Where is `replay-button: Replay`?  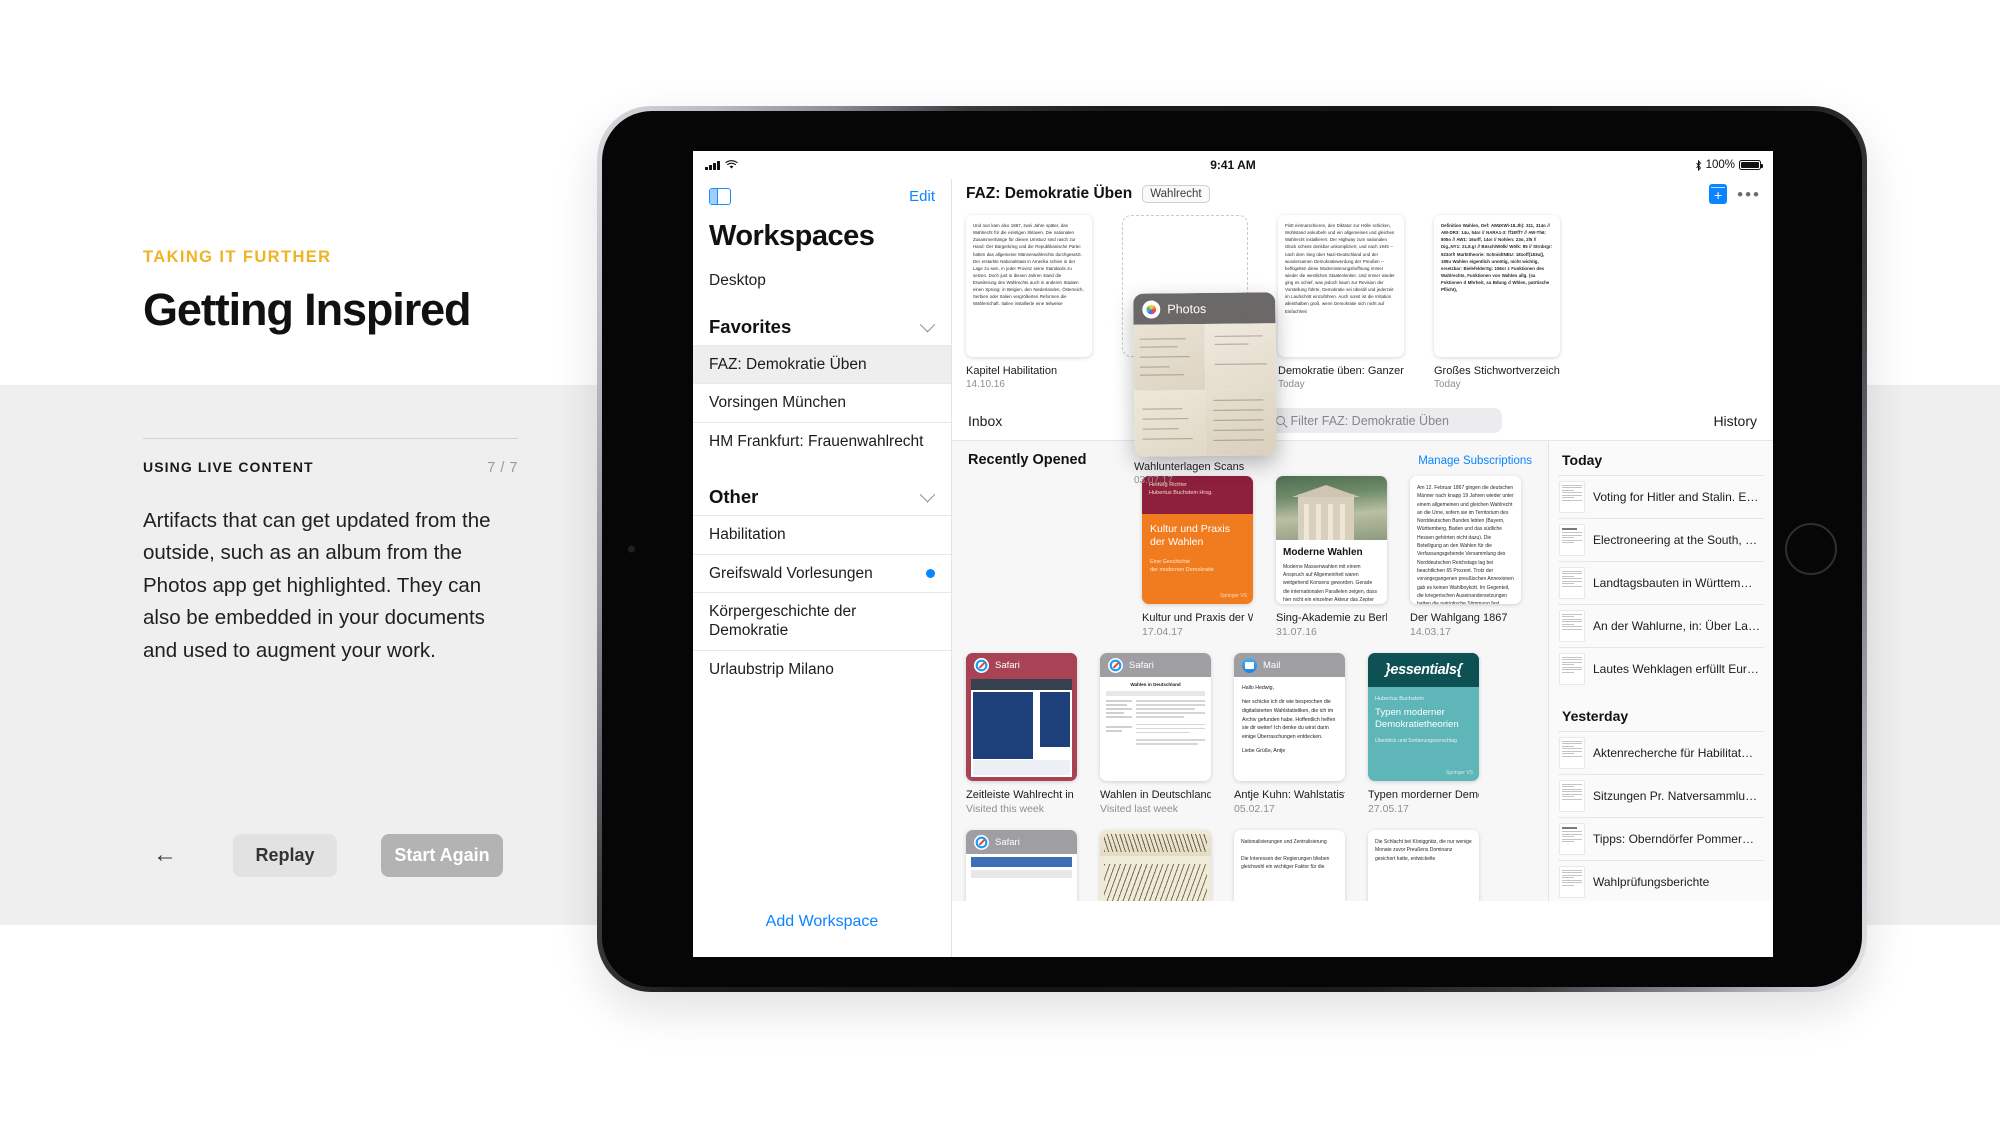
replay-button: Replay is located at coordinates (285, 855).